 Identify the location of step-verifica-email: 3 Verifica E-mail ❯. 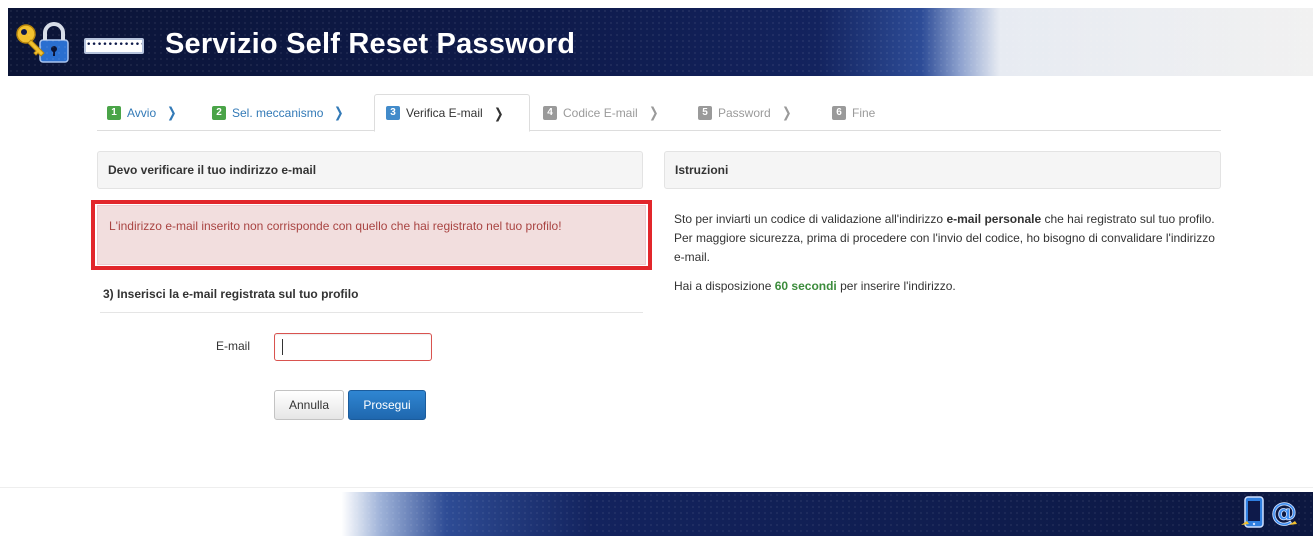
(452, 113).